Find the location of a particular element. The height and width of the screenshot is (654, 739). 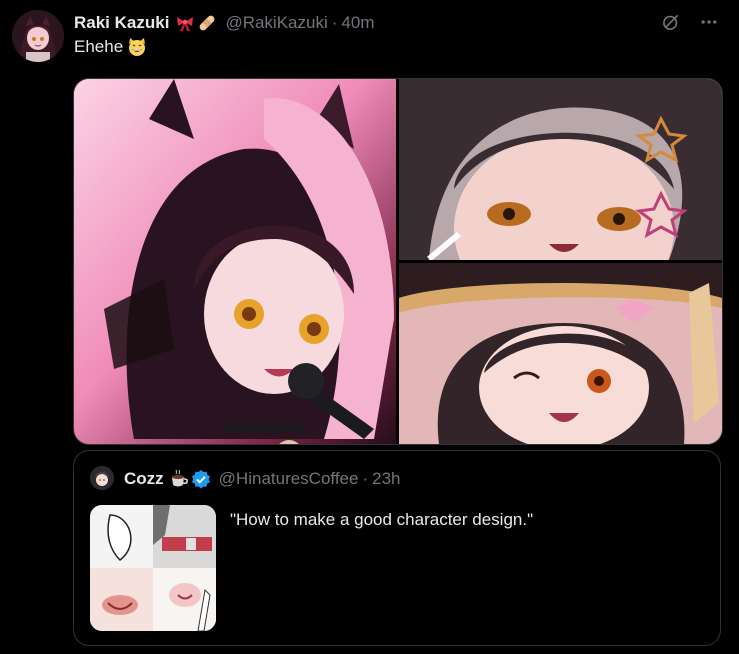

author-avatar is located at coordinates (38, 36).